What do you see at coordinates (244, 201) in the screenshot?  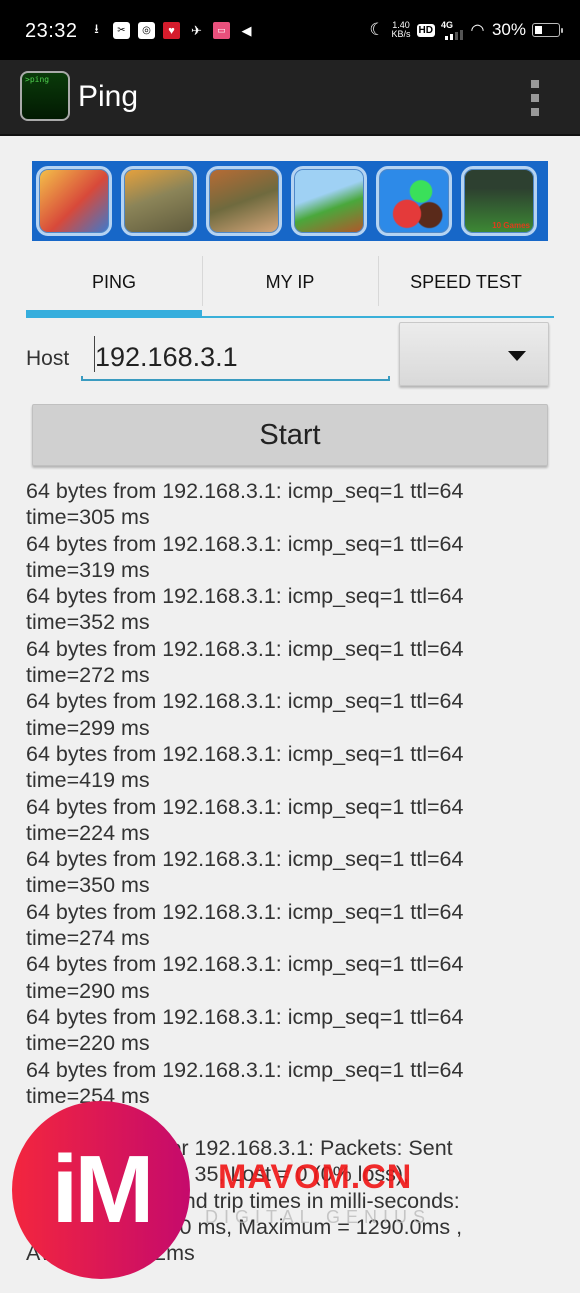 I see `game-ad-soldier` at bounding box center [244, 201].